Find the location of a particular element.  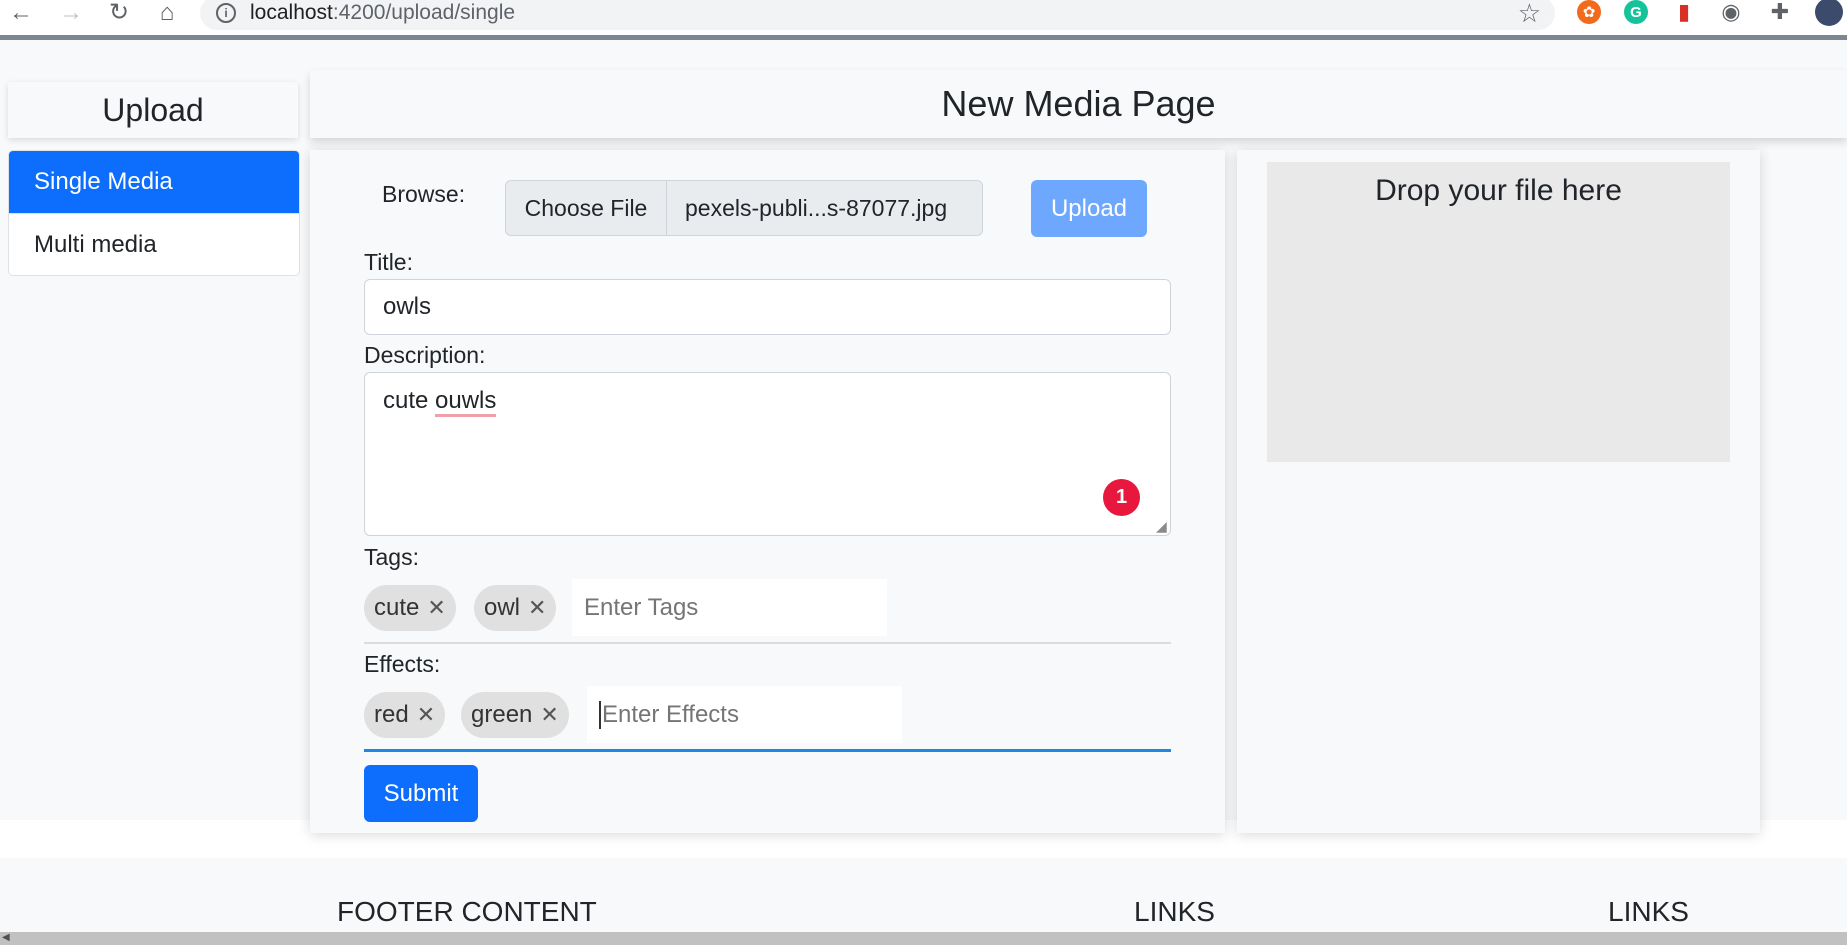

misspelled-word: ouwls is located at coordinates (466, 402).